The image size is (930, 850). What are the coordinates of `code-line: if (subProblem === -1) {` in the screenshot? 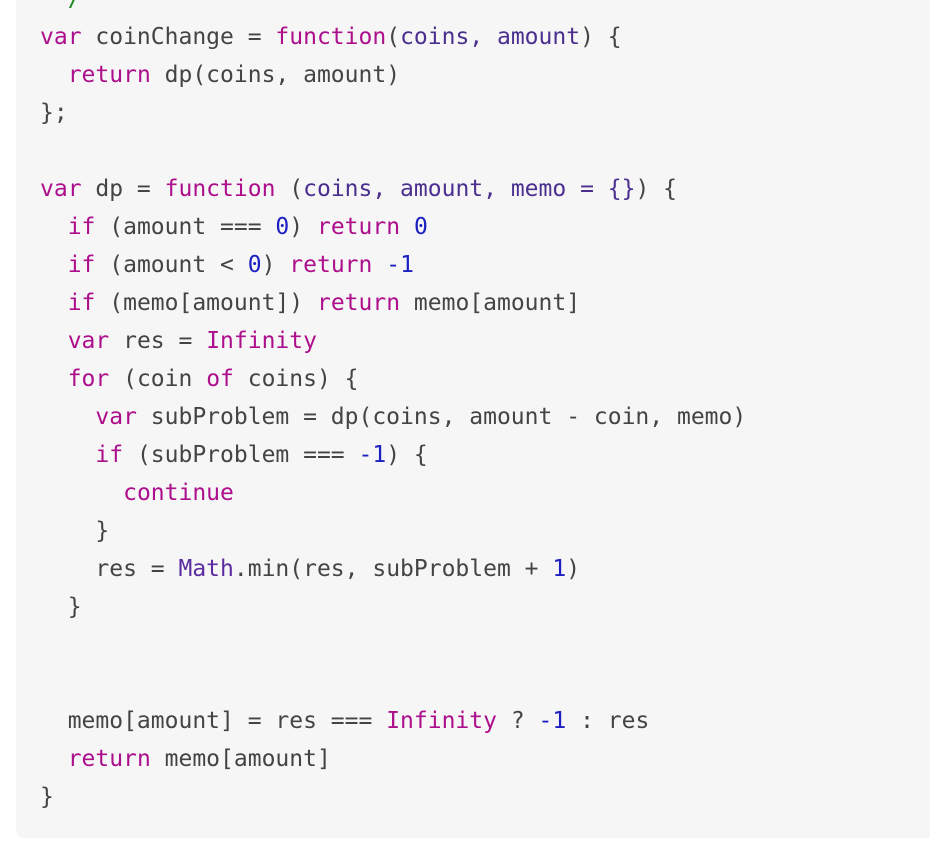 It's located at (393, 455).